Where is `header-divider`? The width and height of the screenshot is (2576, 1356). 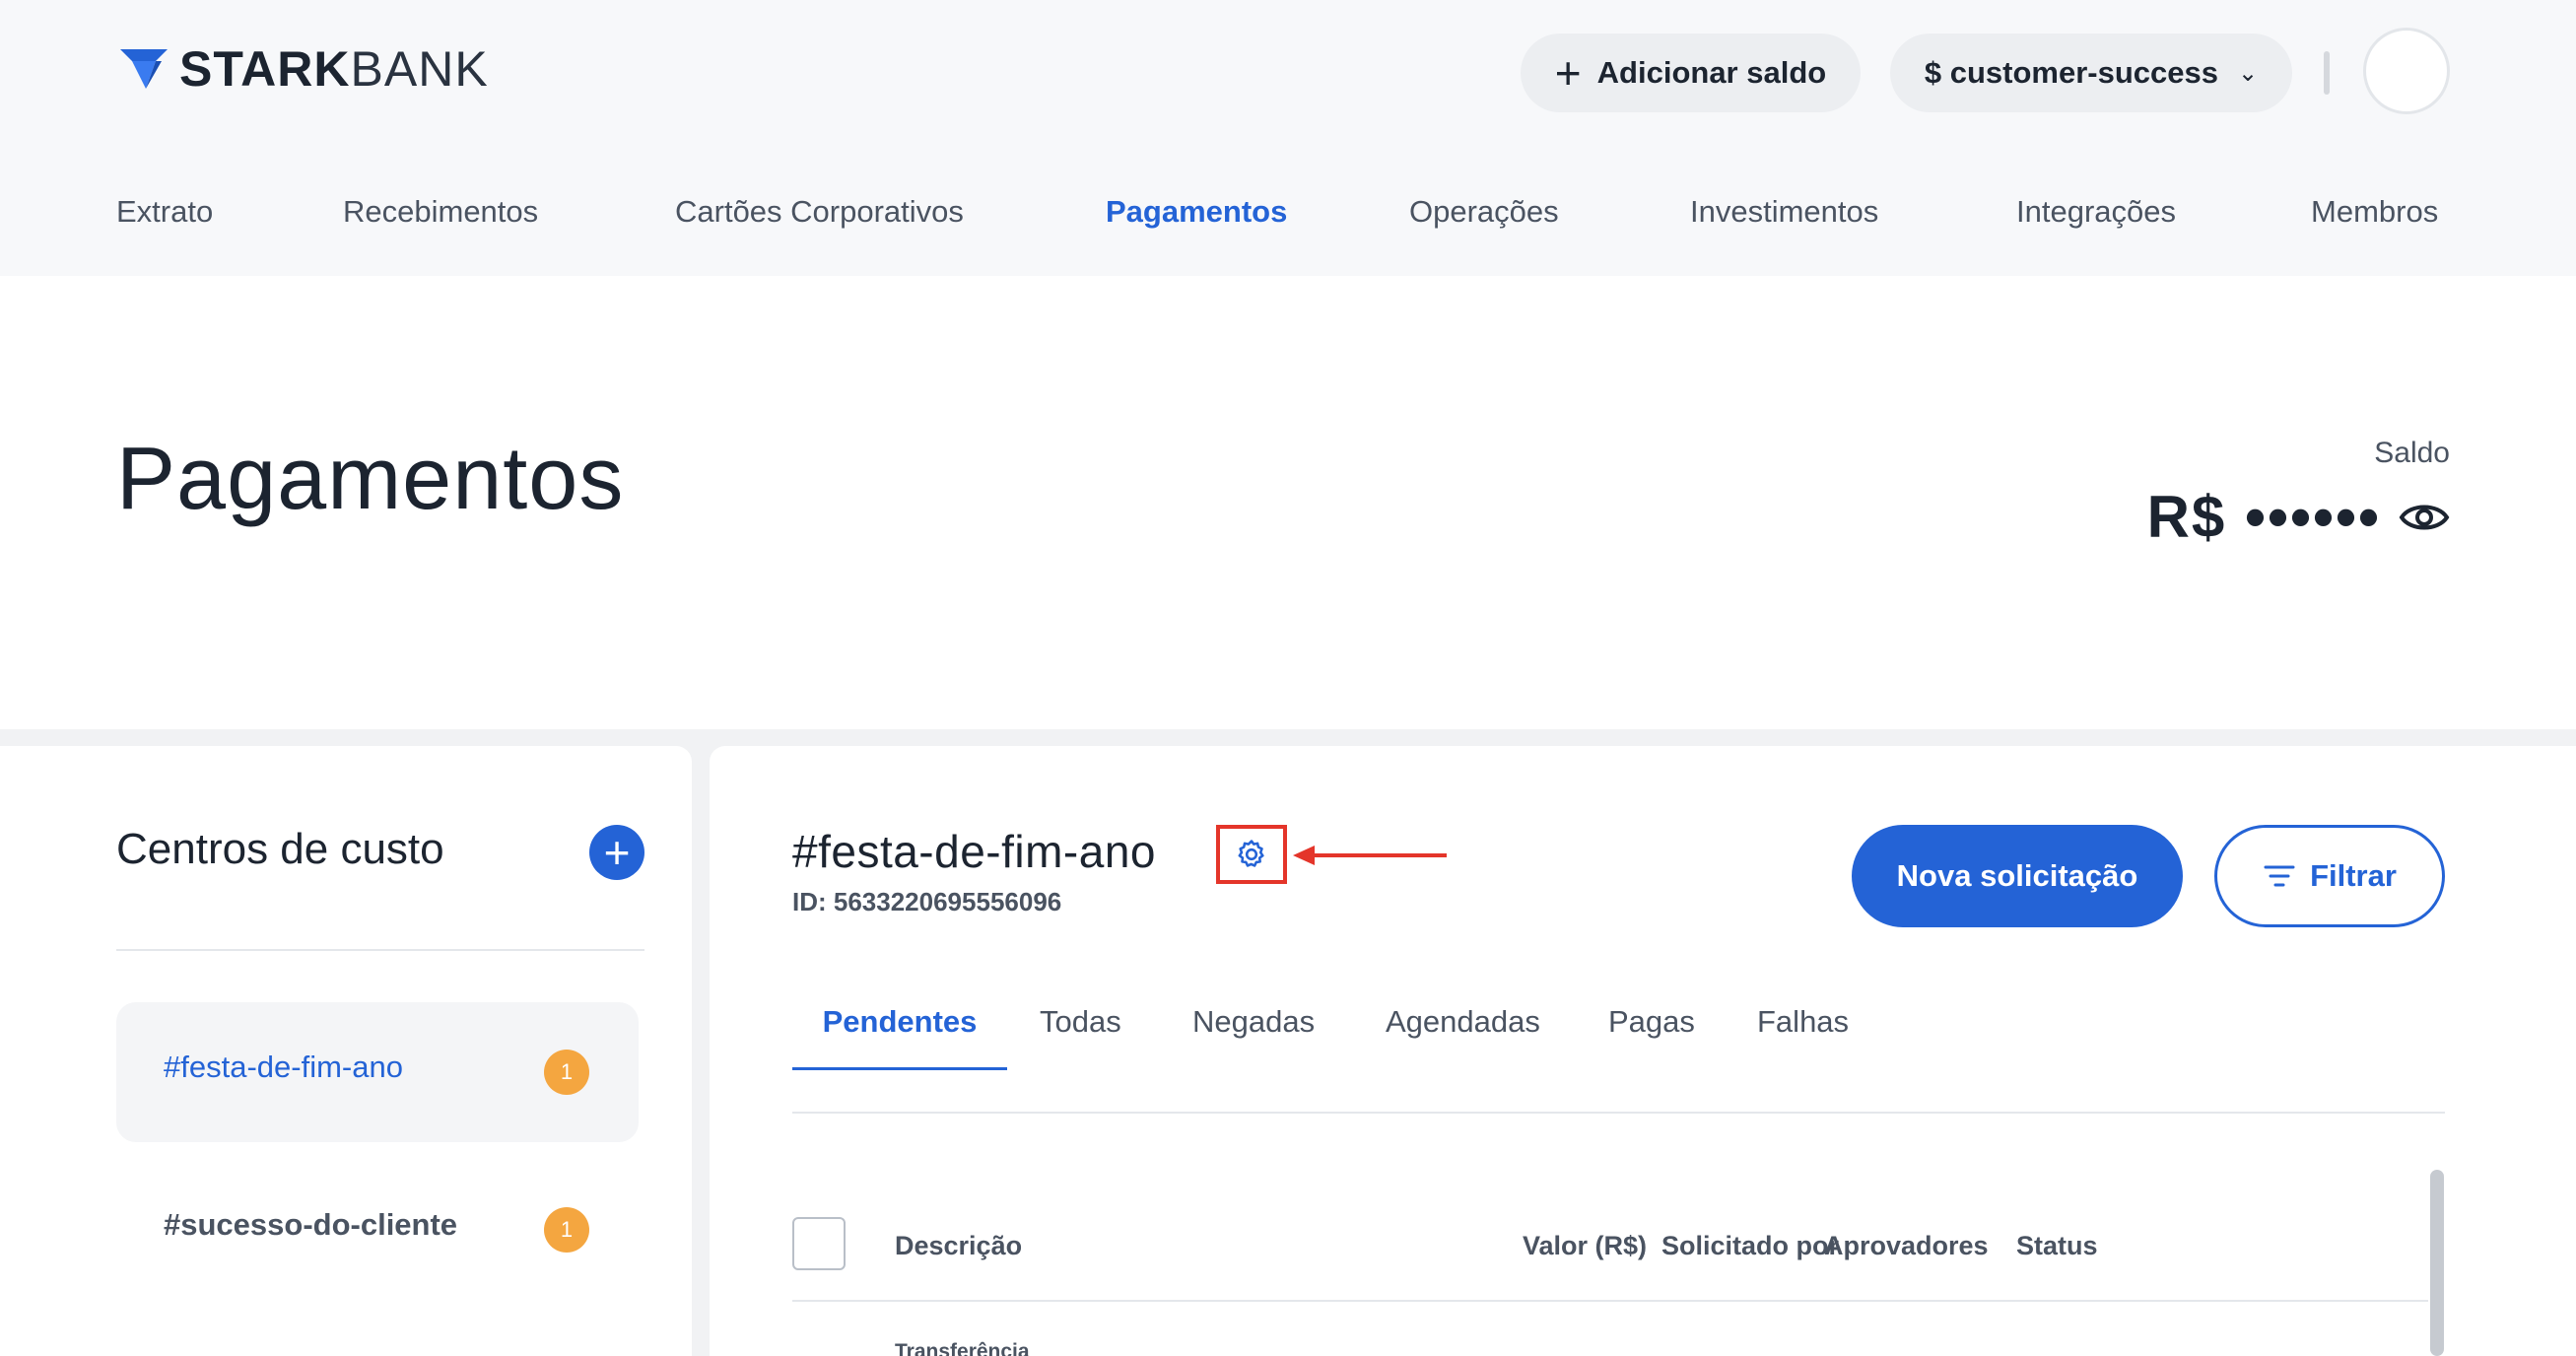 header-divider is located at coordinates (2327, 73).